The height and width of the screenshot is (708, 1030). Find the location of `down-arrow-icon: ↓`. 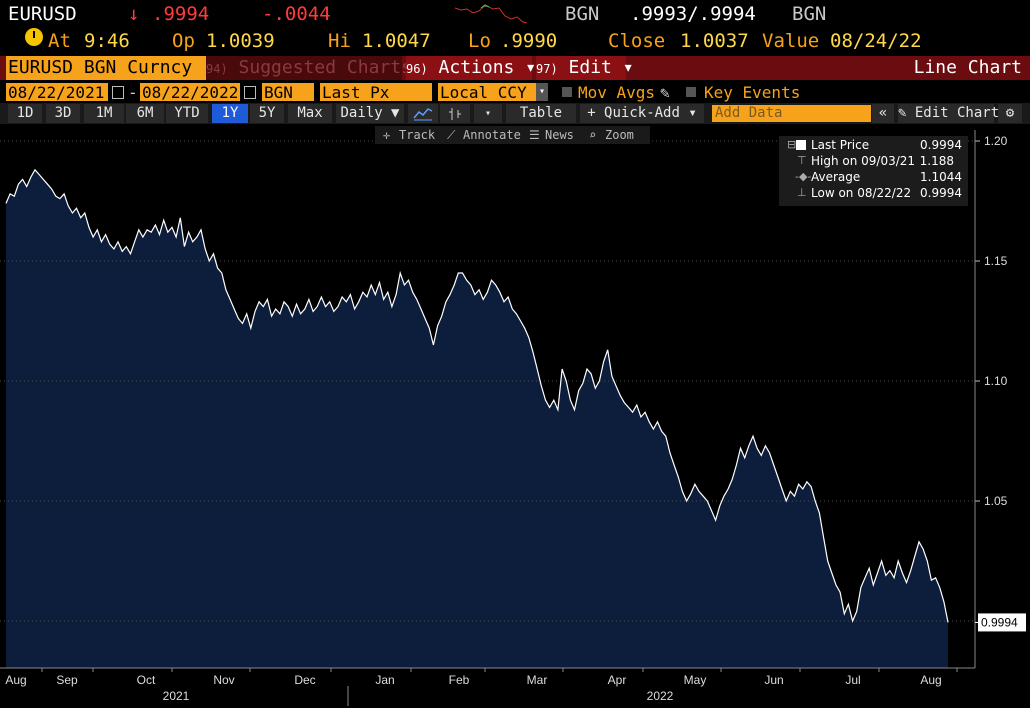

down-arrow-icon: ↓ is located at coordinates (134, 14).